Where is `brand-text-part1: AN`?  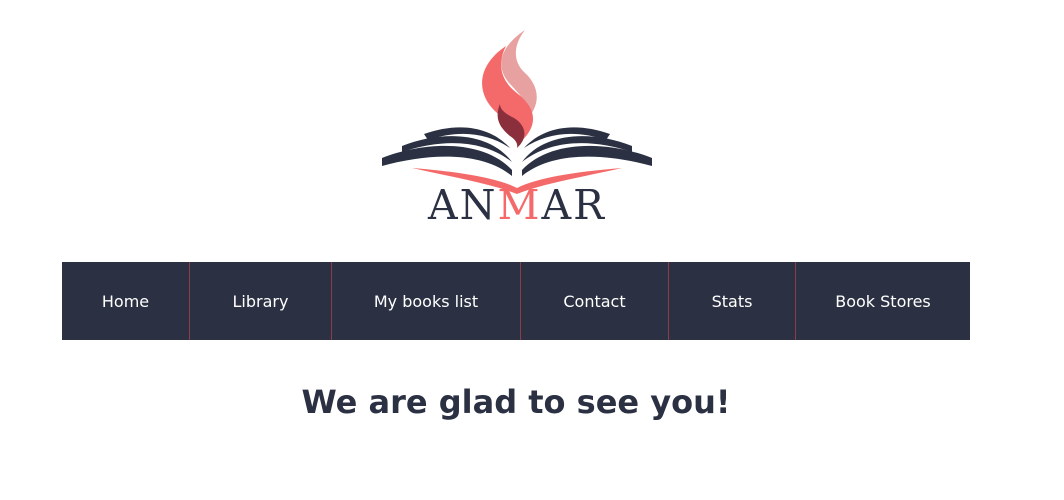
brand-text-part1: AN is located at coordinates (463, 205).